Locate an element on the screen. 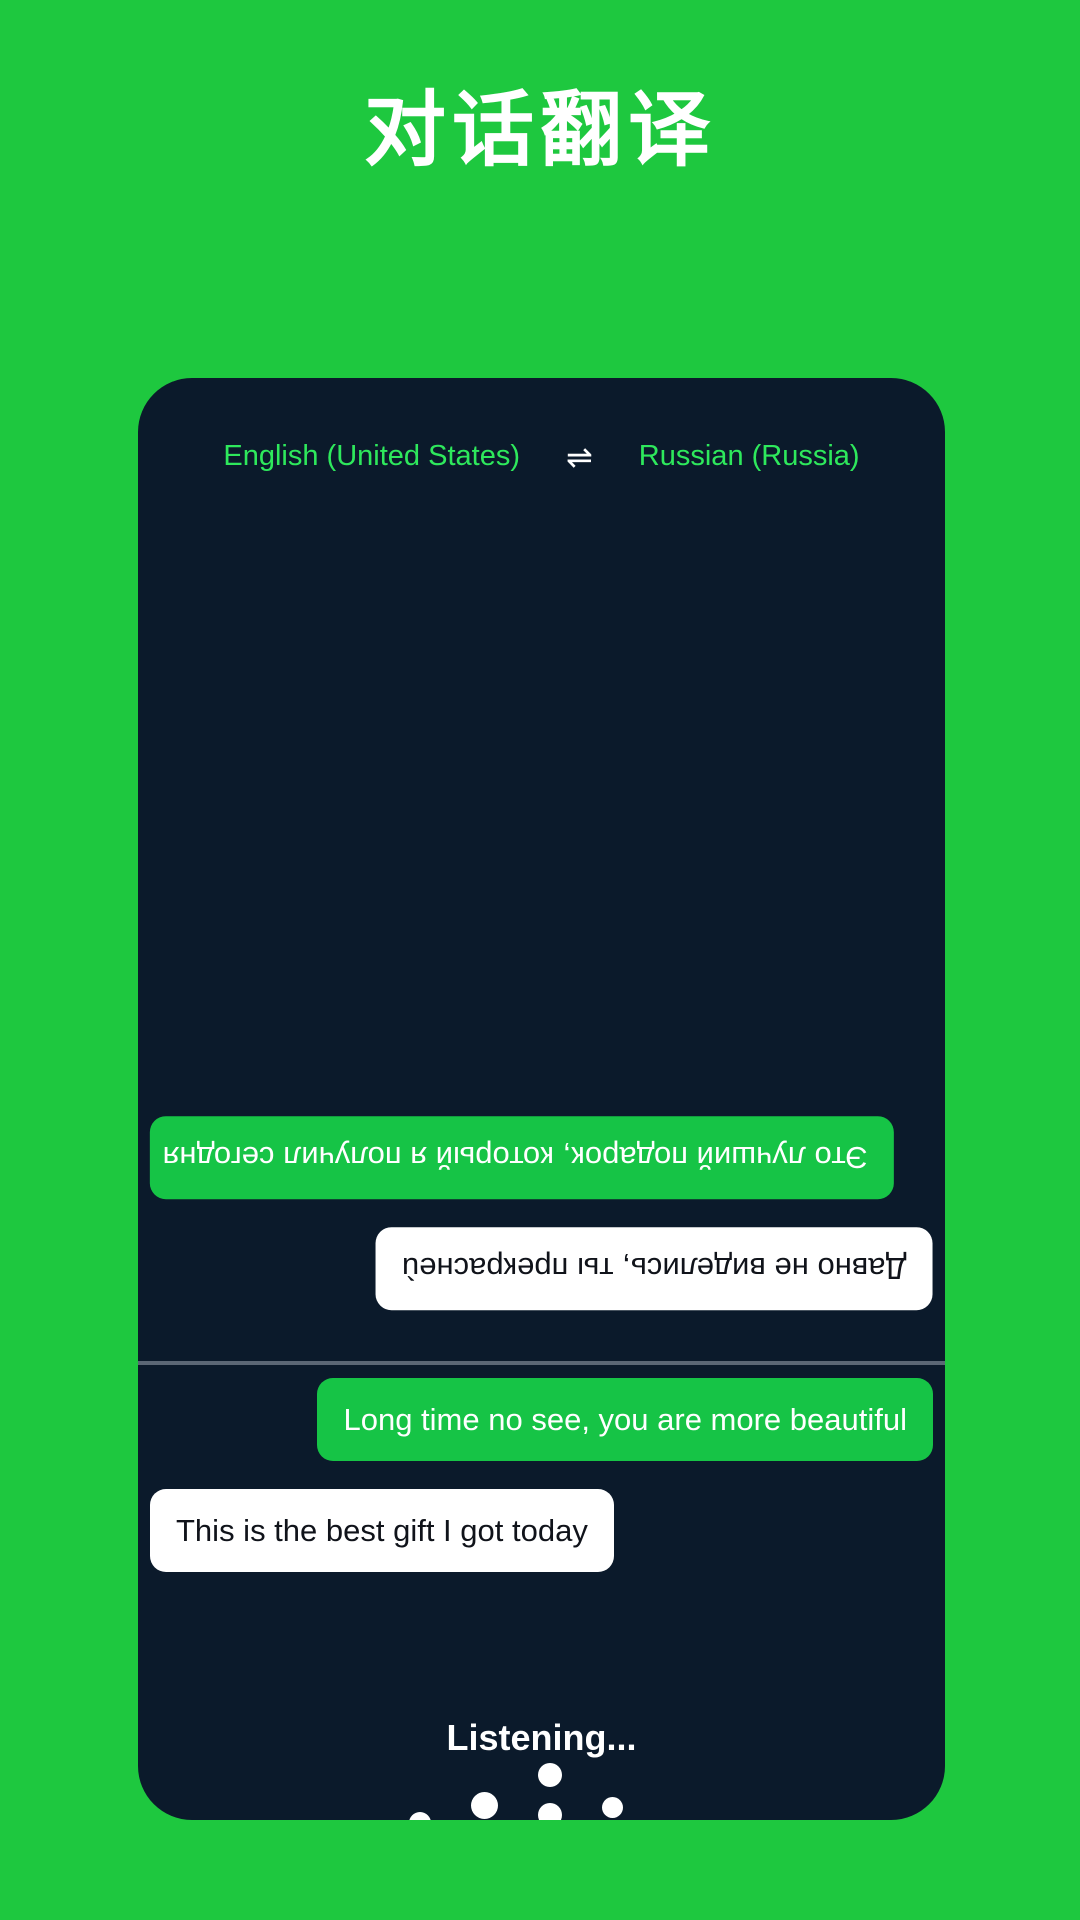 This screenshot has width=1080, height=1920. page-title: 对话翻译 is located at coordinates (539, 130).